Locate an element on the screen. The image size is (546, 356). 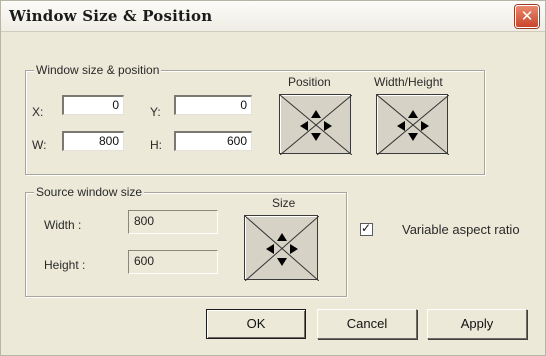
y-input: 0 is located at coordinates (213, 105).